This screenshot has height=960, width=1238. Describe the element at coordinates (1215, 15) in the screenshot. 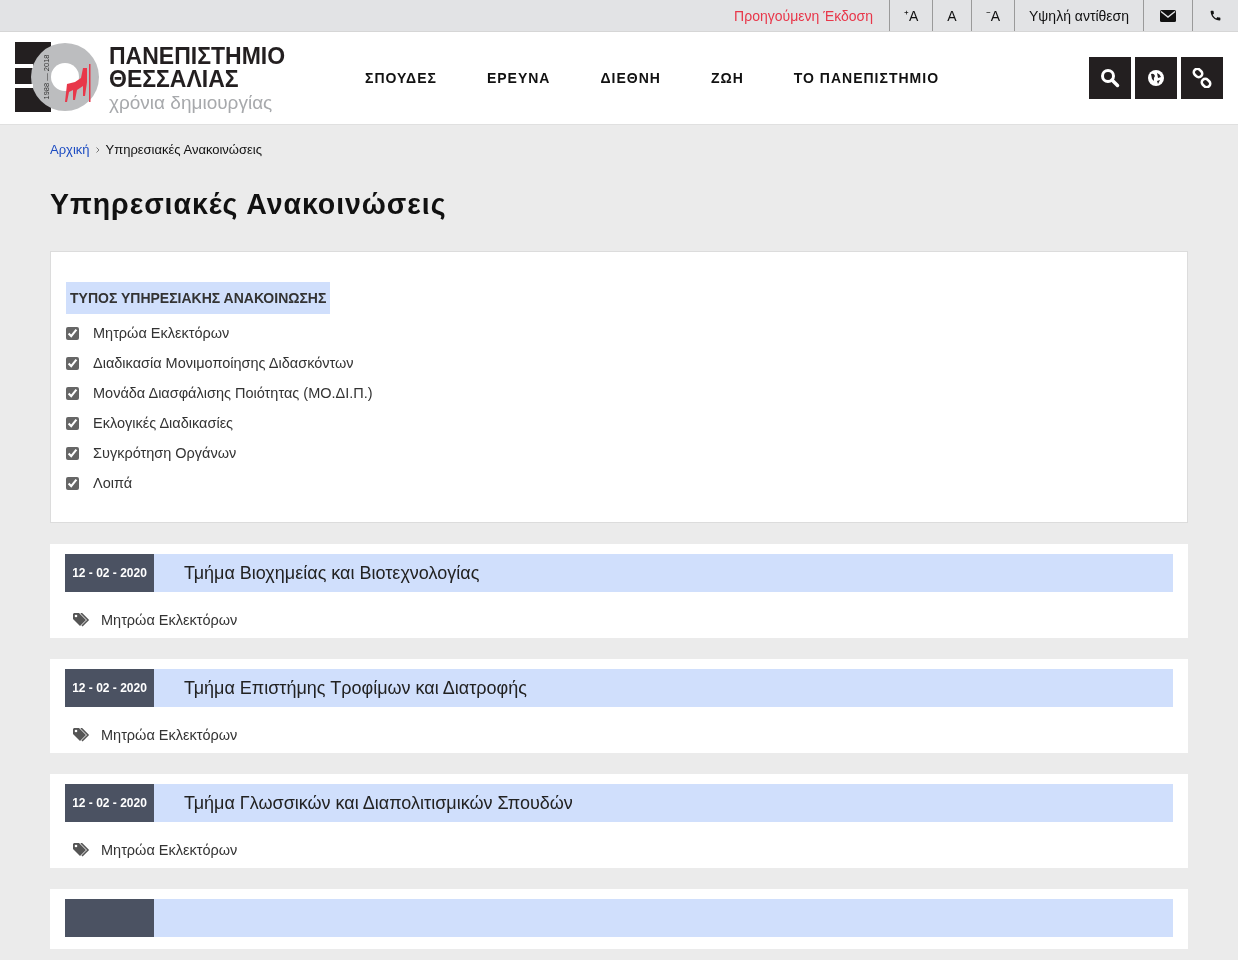

I see `phone-icon` at that location.